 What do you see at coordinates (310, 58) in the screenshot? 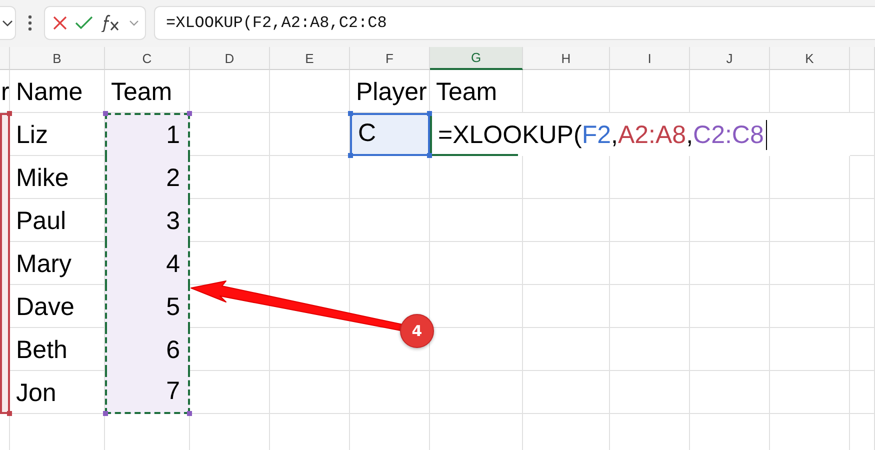
I see `column-header: E` at bounding box center [310, 58].